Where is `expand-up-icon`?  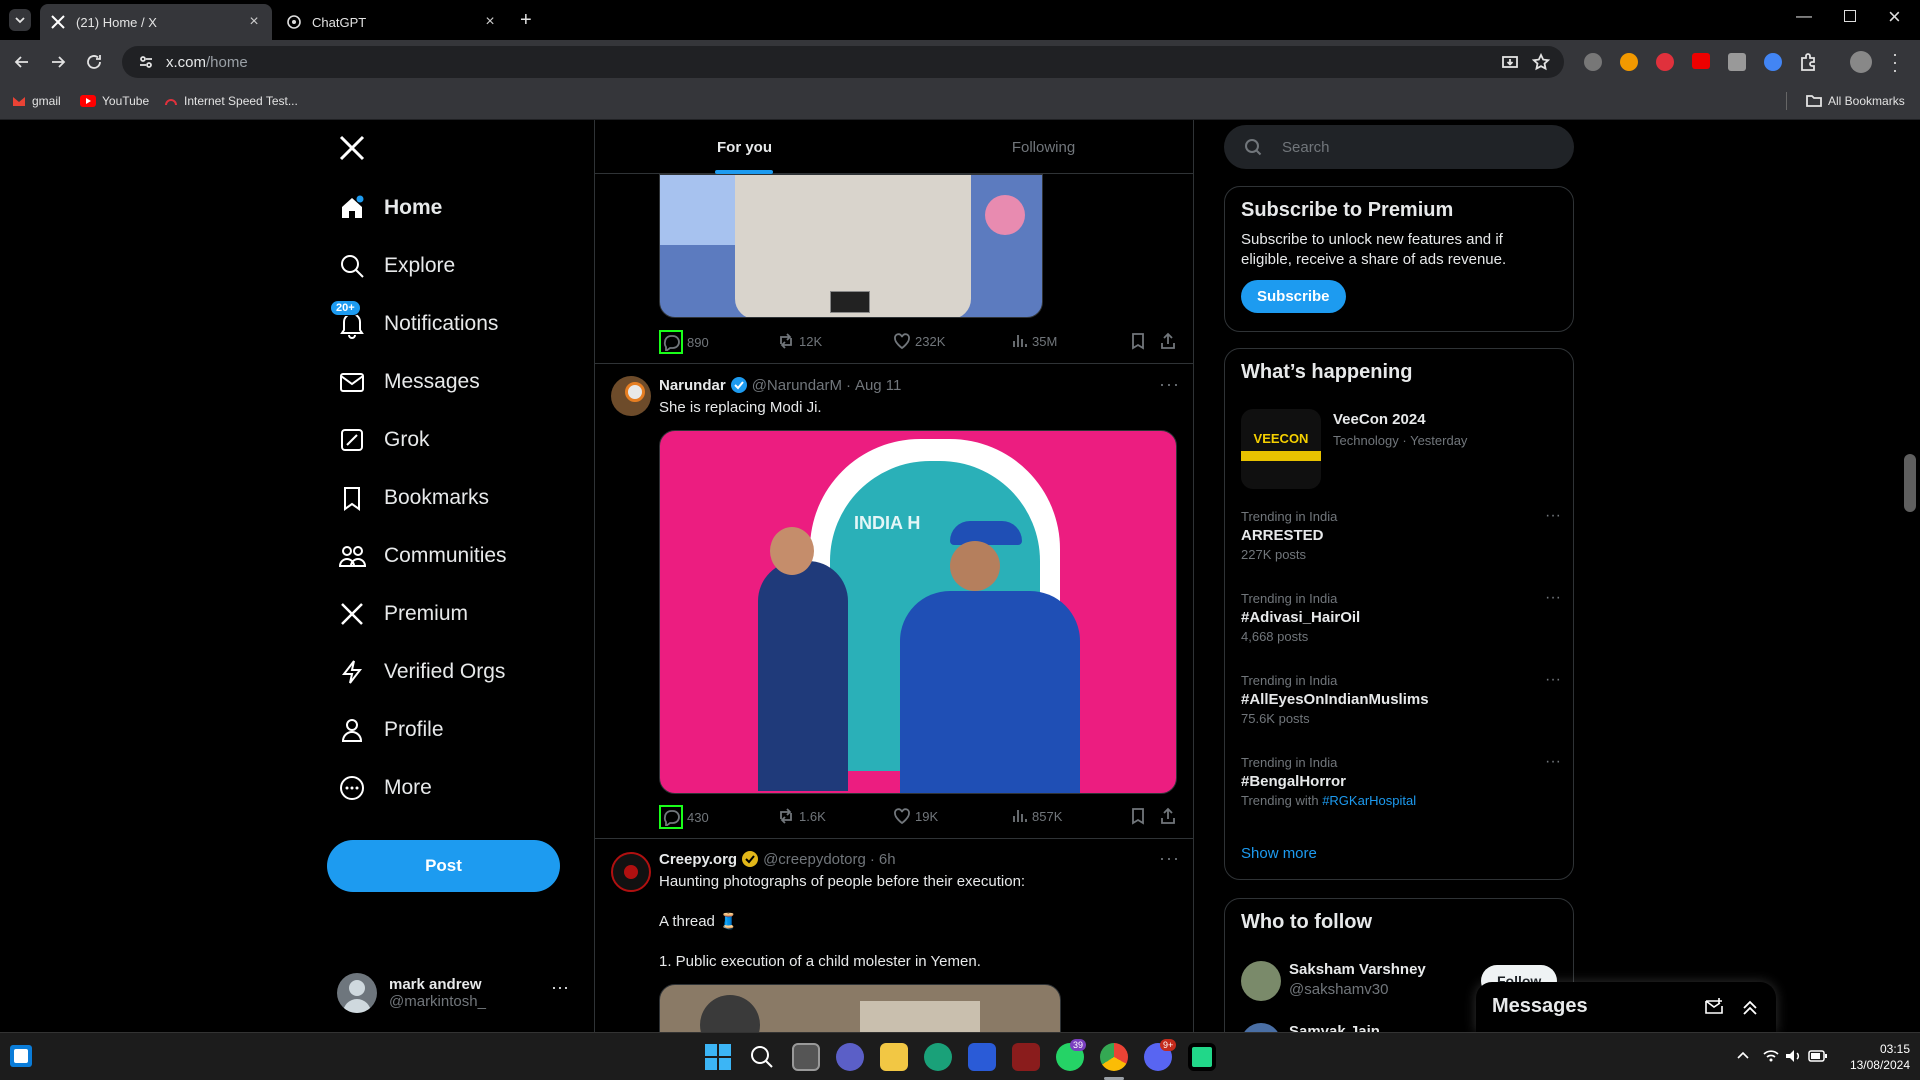
expand-up-icon is located at coordinates (1750, 1007).